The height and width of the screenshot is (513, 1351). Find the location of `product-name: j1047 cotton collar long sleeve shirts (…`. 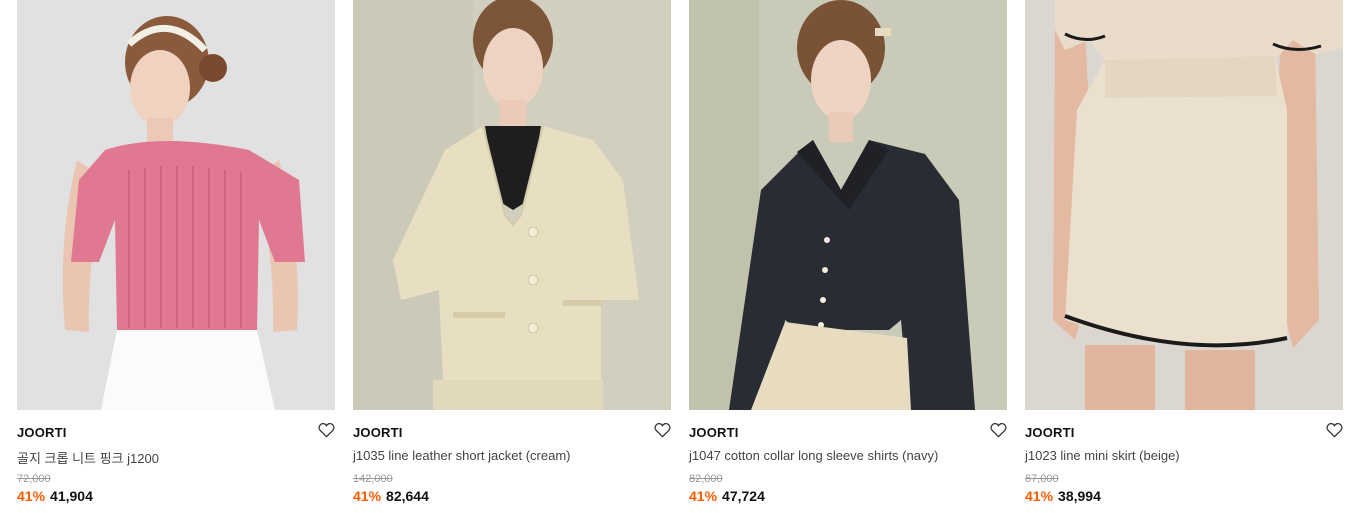

product-name: j1047 cotton collar long sleeve shirts (… is located at coordinates (813, 455).